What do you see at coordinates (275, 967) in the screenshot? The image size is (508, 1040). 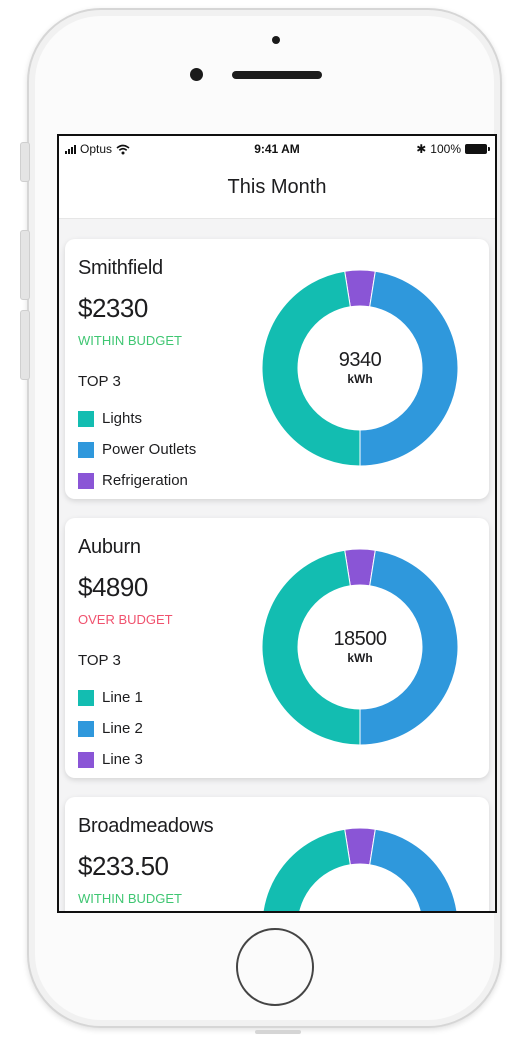 I see `home-button` at bounding box center [275, 967].